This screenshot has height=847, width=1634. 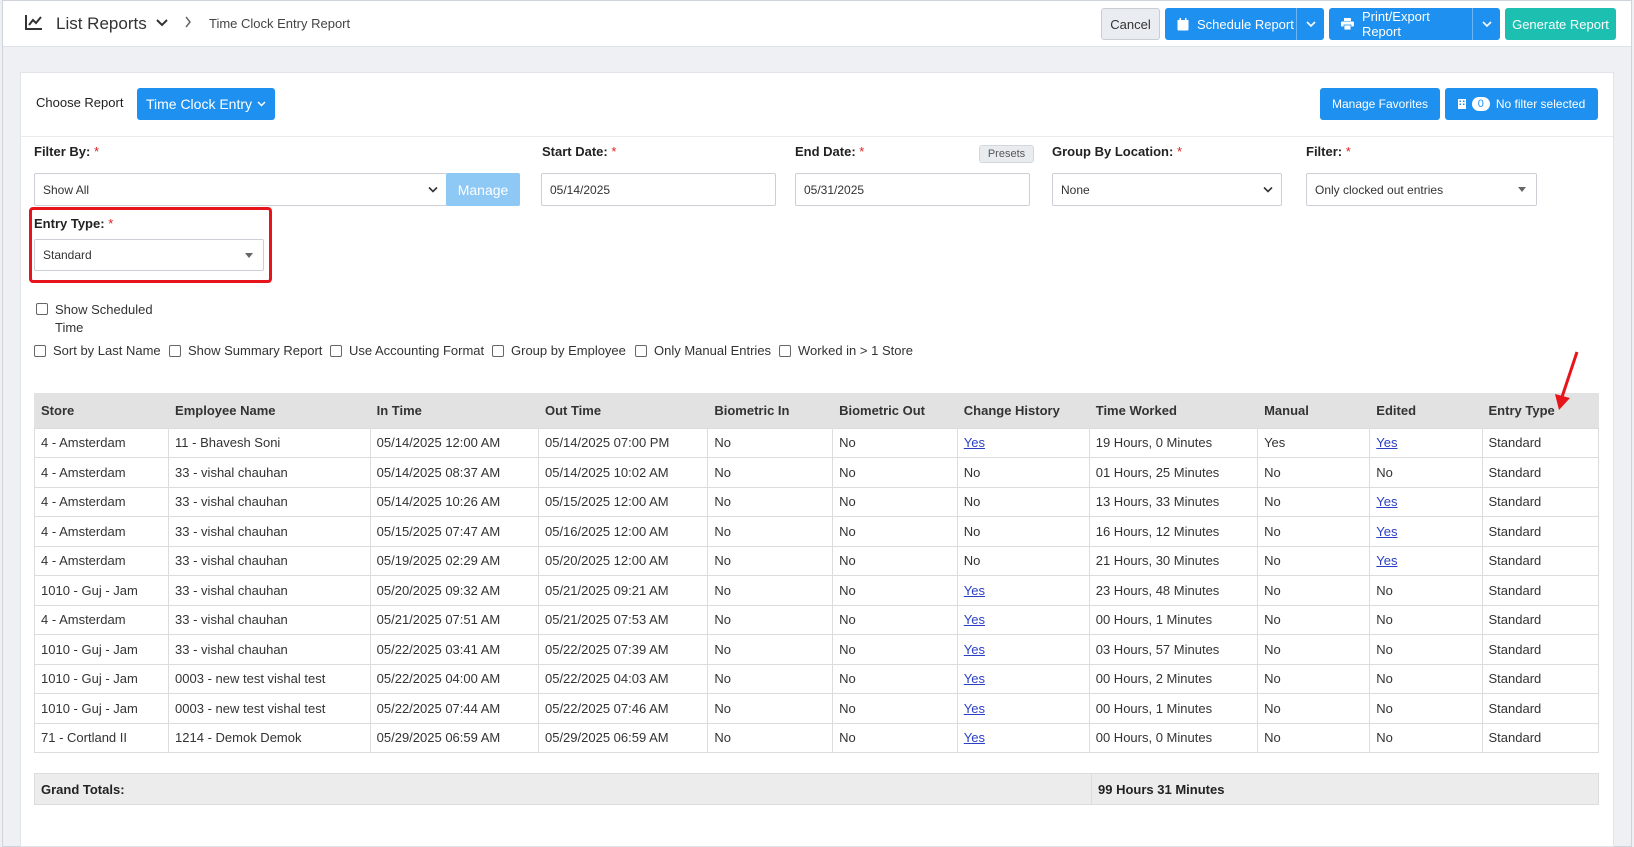 What do you see at coordinates (1157, 789) in the screenshot?
I see `grand-totals-value: 99 Hours 31 Minutes` at bounding box center [1157, 789].